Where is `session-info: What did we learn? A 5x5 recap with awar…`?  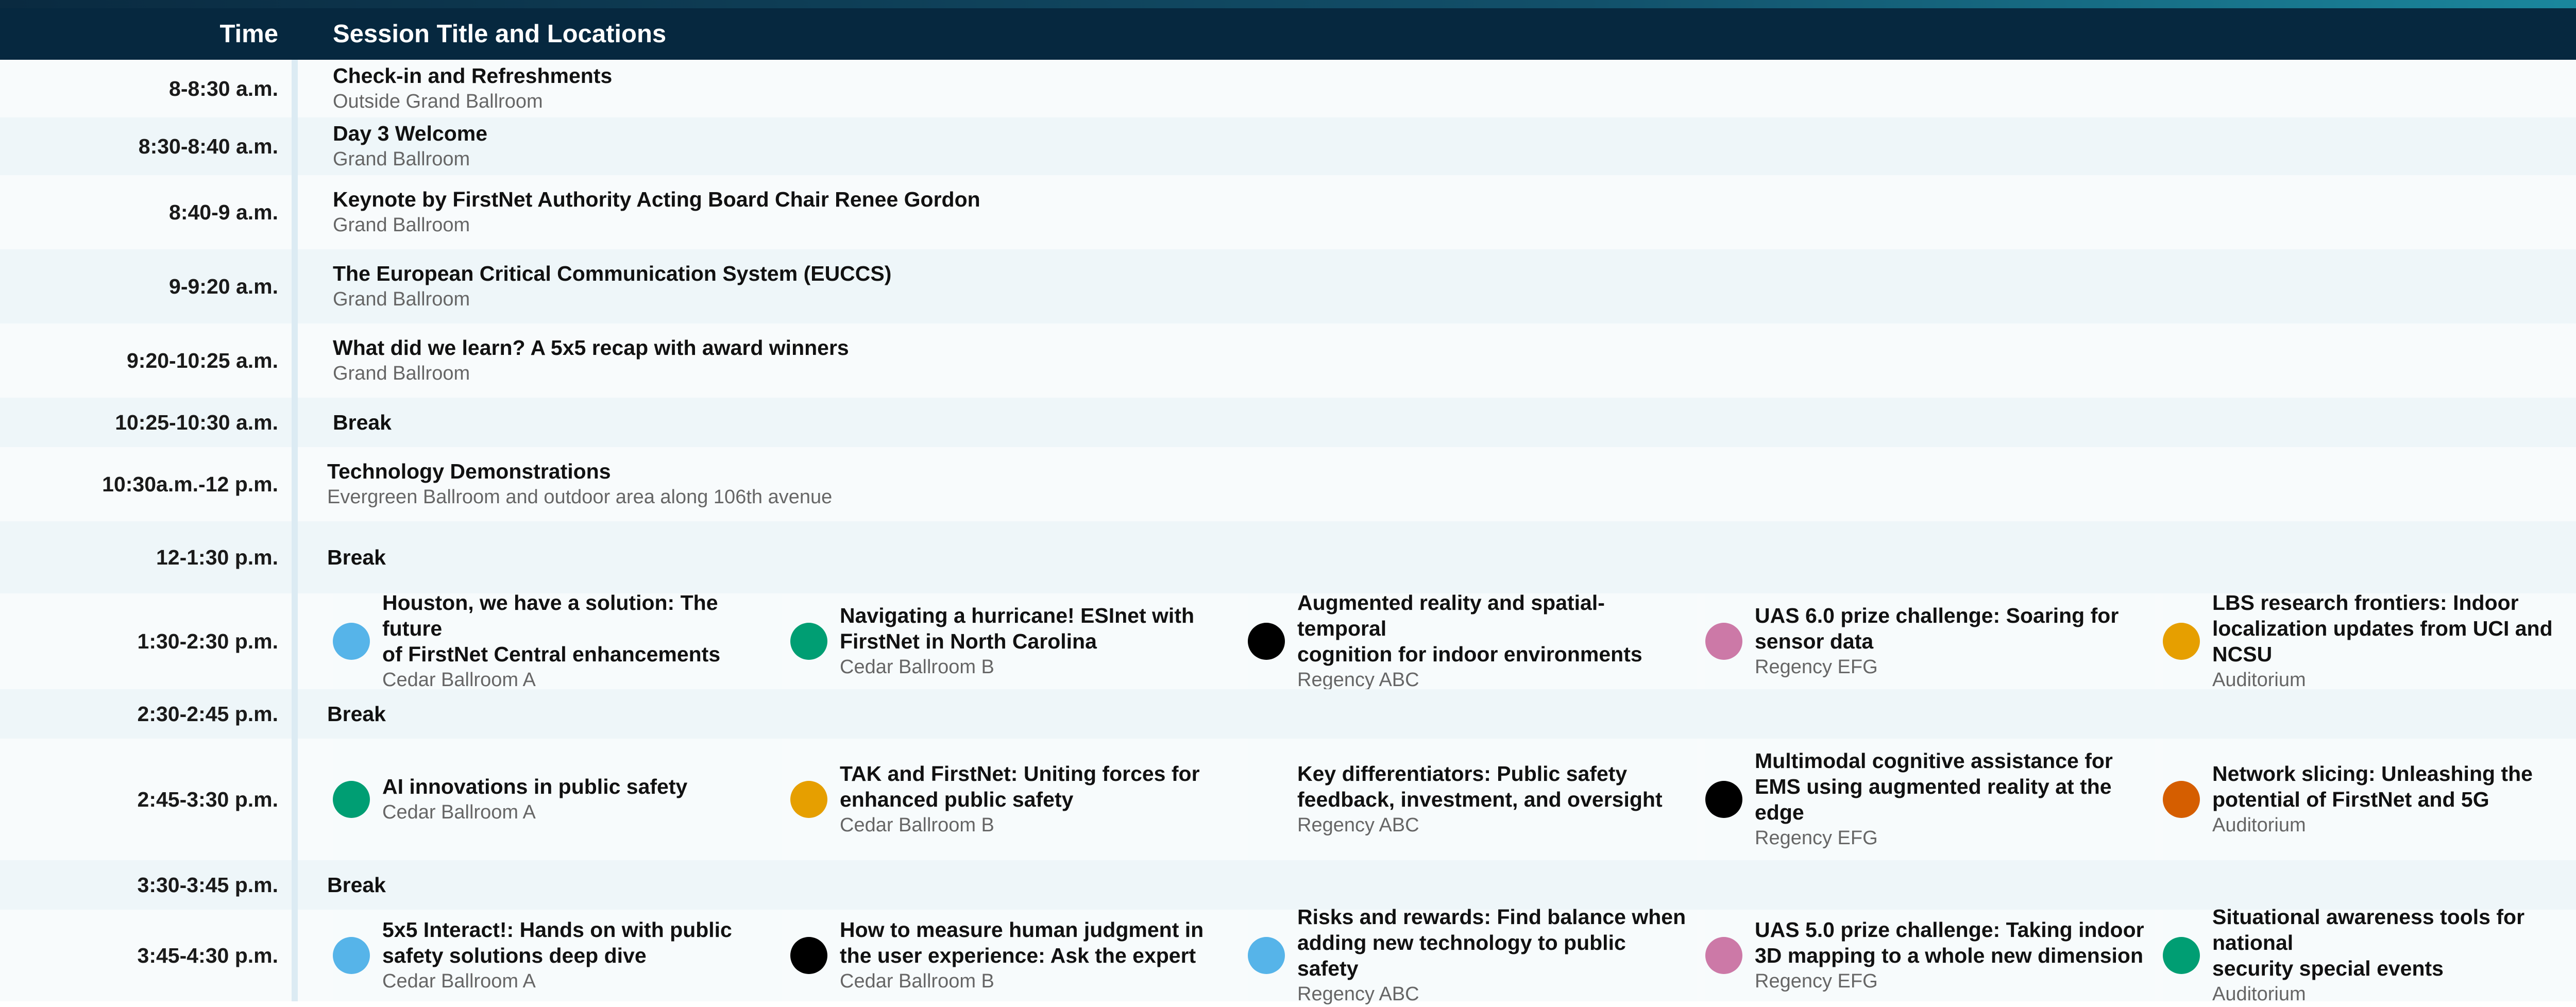 session-info: What did we learn? A 5x5 recap with awar… is located at coordinates (591, 360).